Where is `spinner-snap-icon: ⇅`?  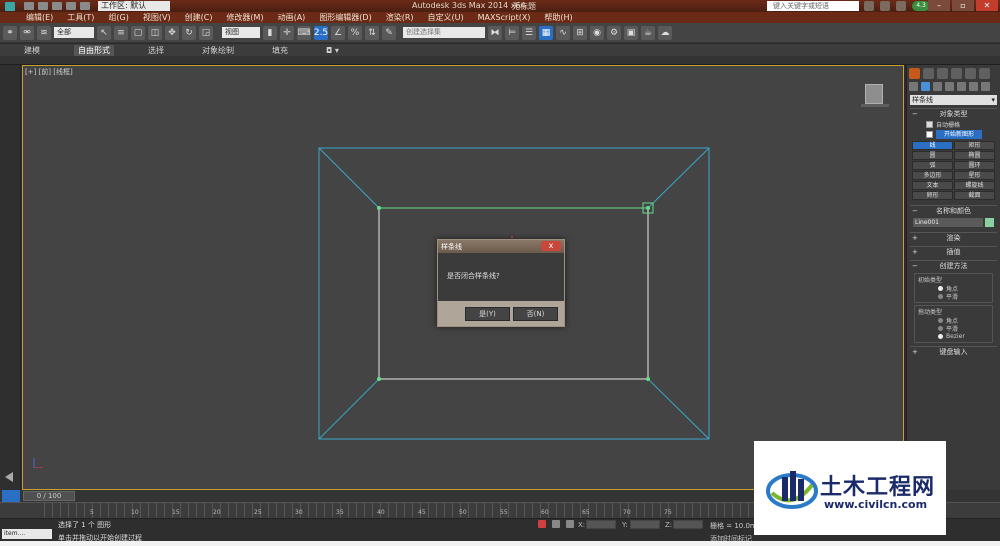
spinner-snap-icon: ⇅ is located at coordinates (372, 32).